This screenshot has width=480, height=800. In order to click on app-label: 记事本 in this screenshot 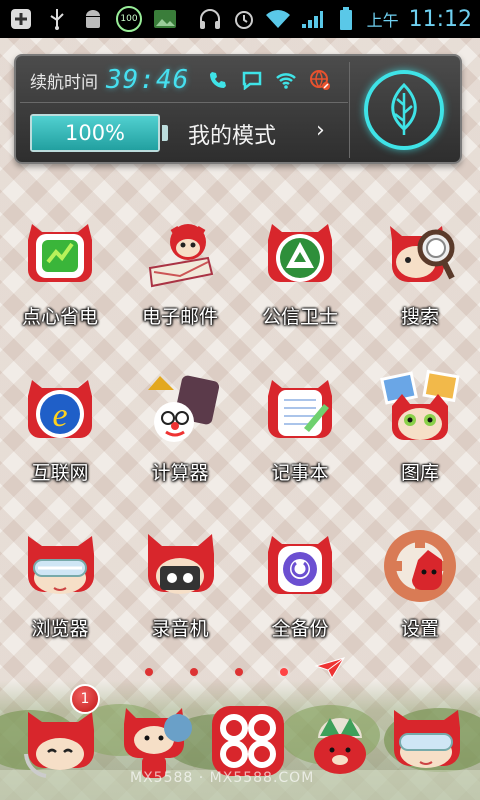, I will do `click(300, 473)`.